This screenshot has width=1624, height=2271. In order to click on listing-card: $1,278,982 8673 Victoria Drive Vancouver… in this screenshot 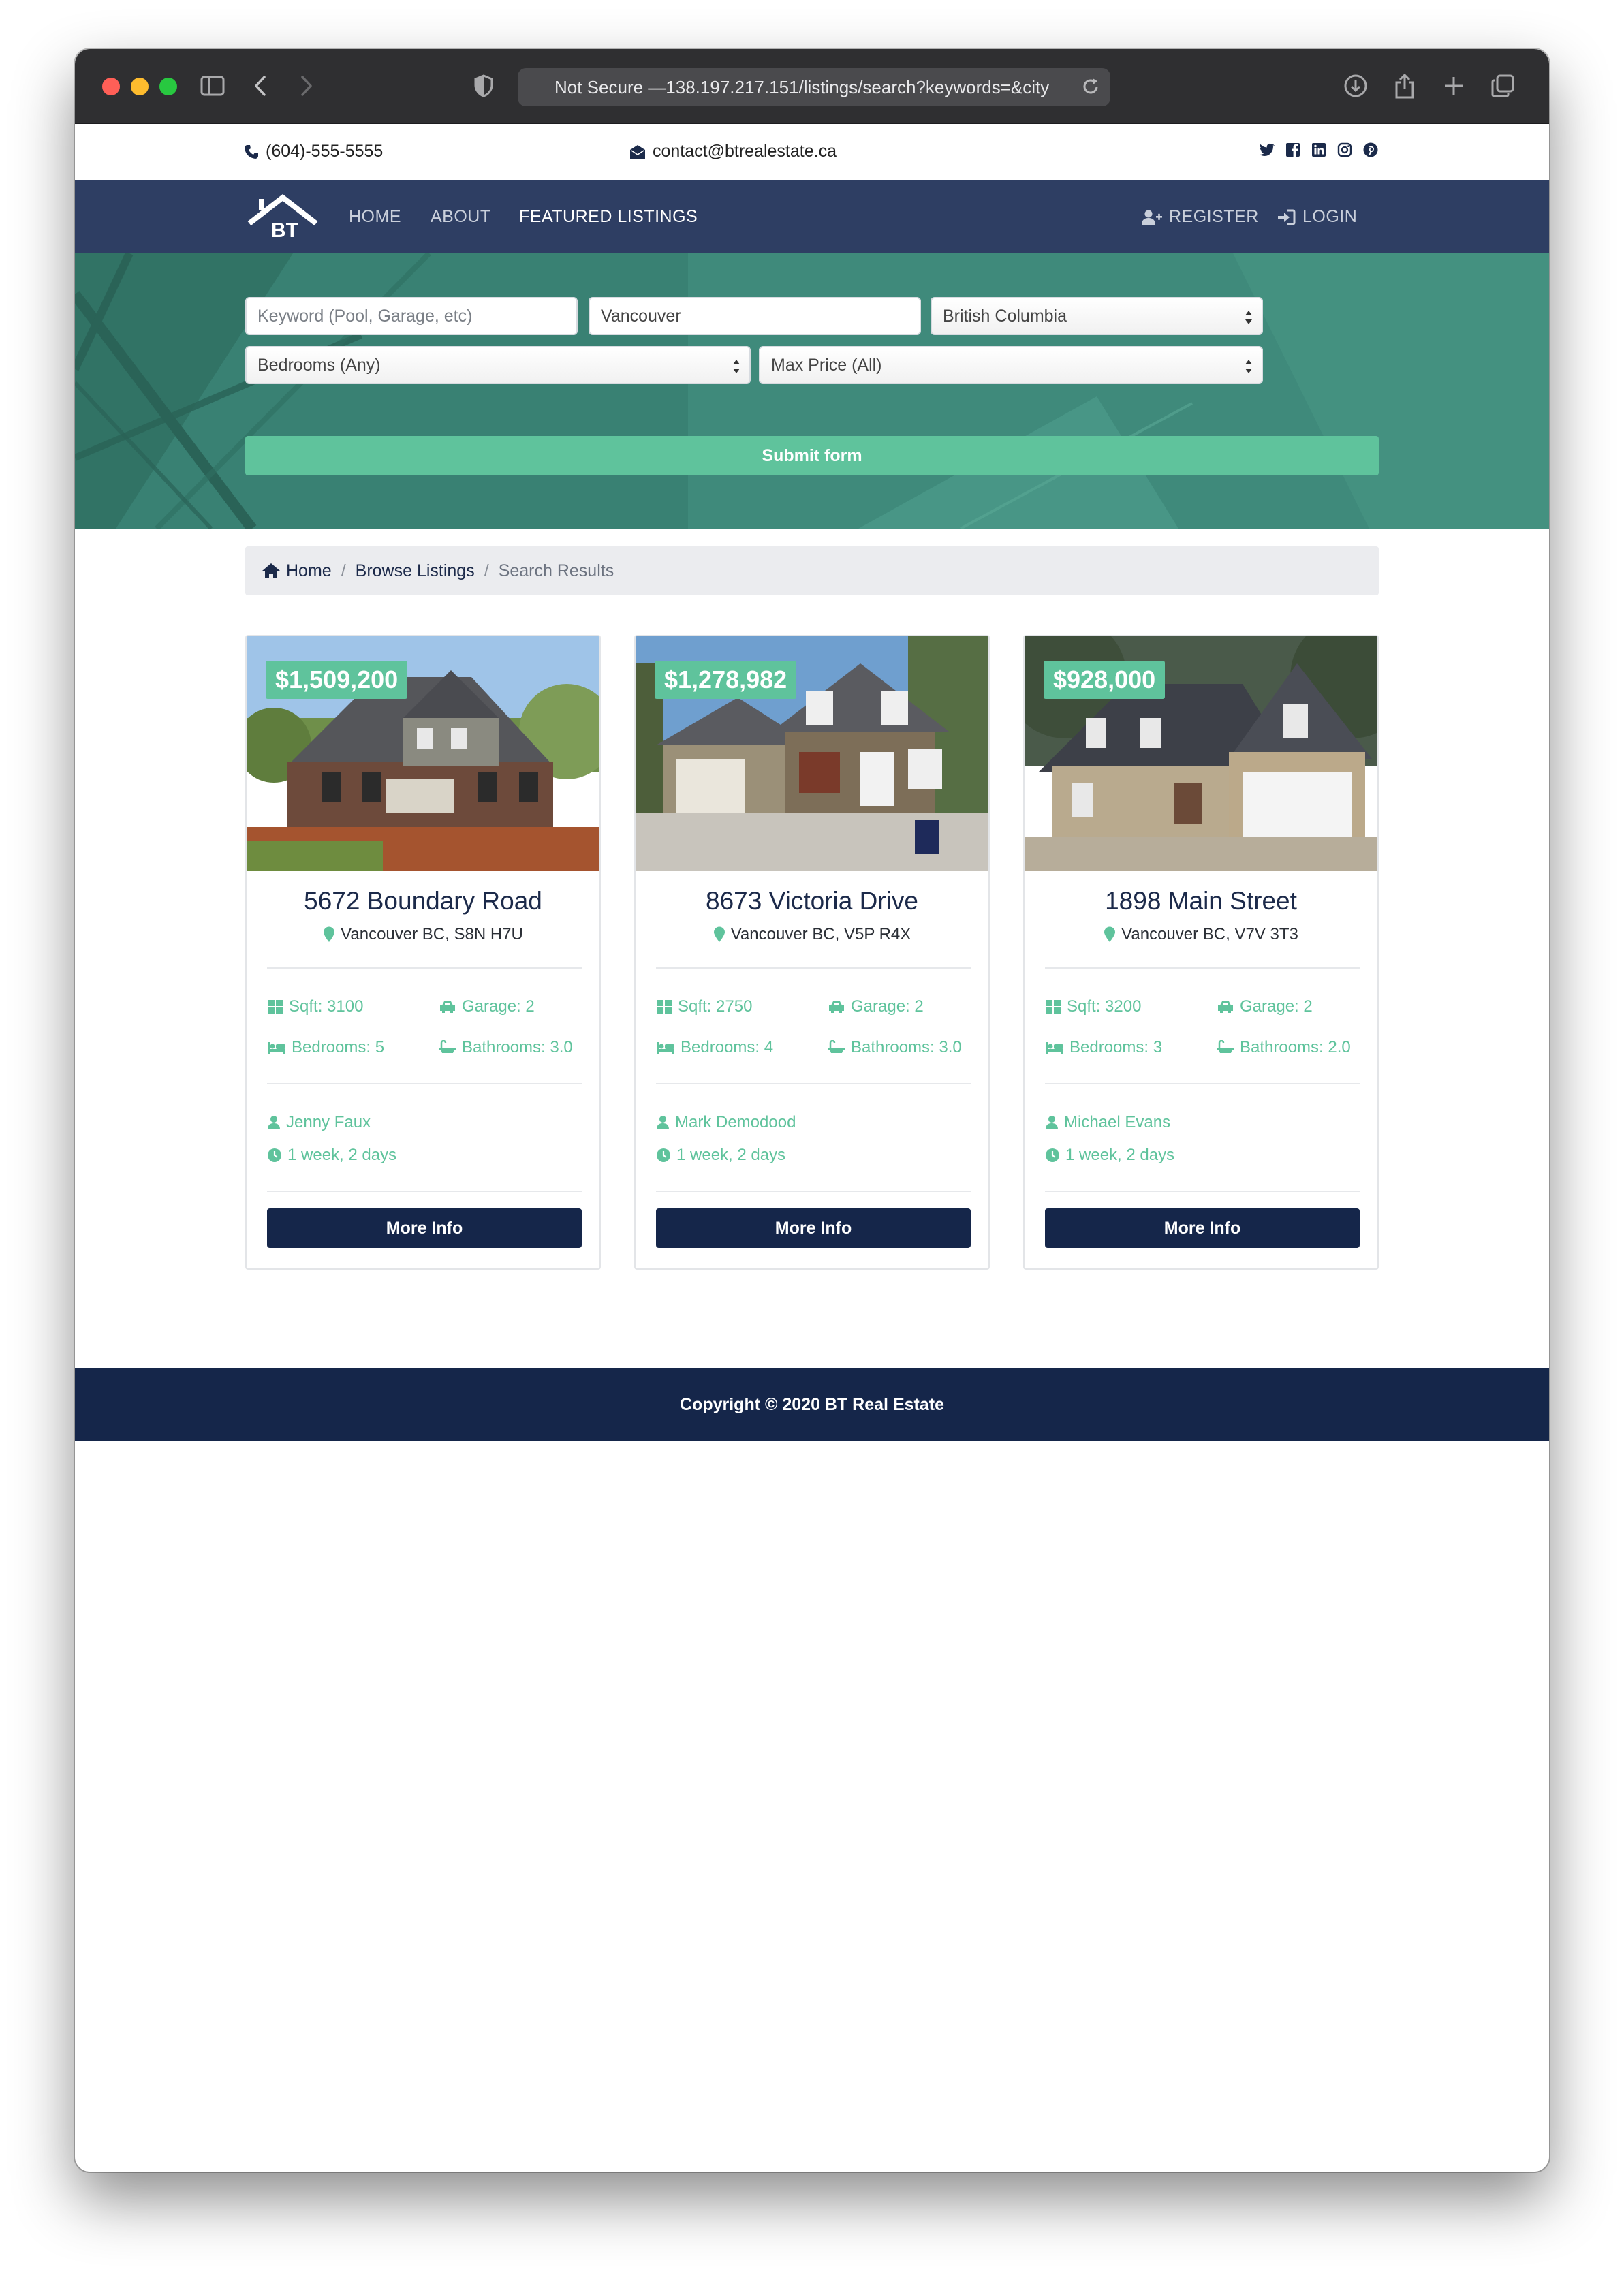, I will do `click(812, 952)`.